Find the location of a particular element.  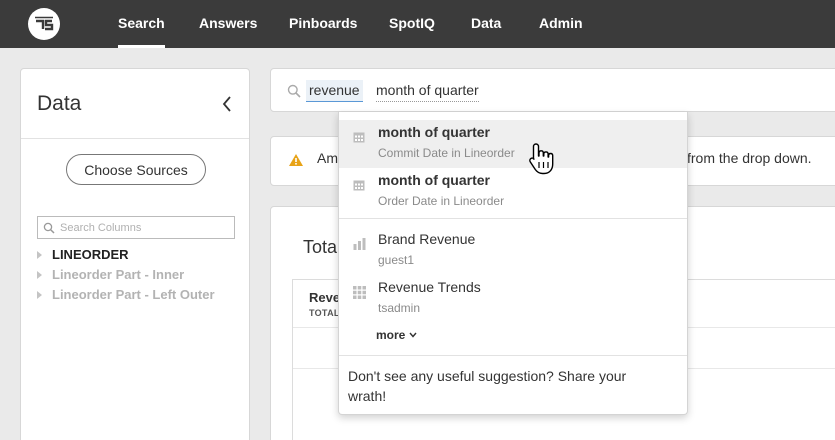

suggestion-subtitle: guest1 is located at coordinates (396, 260).